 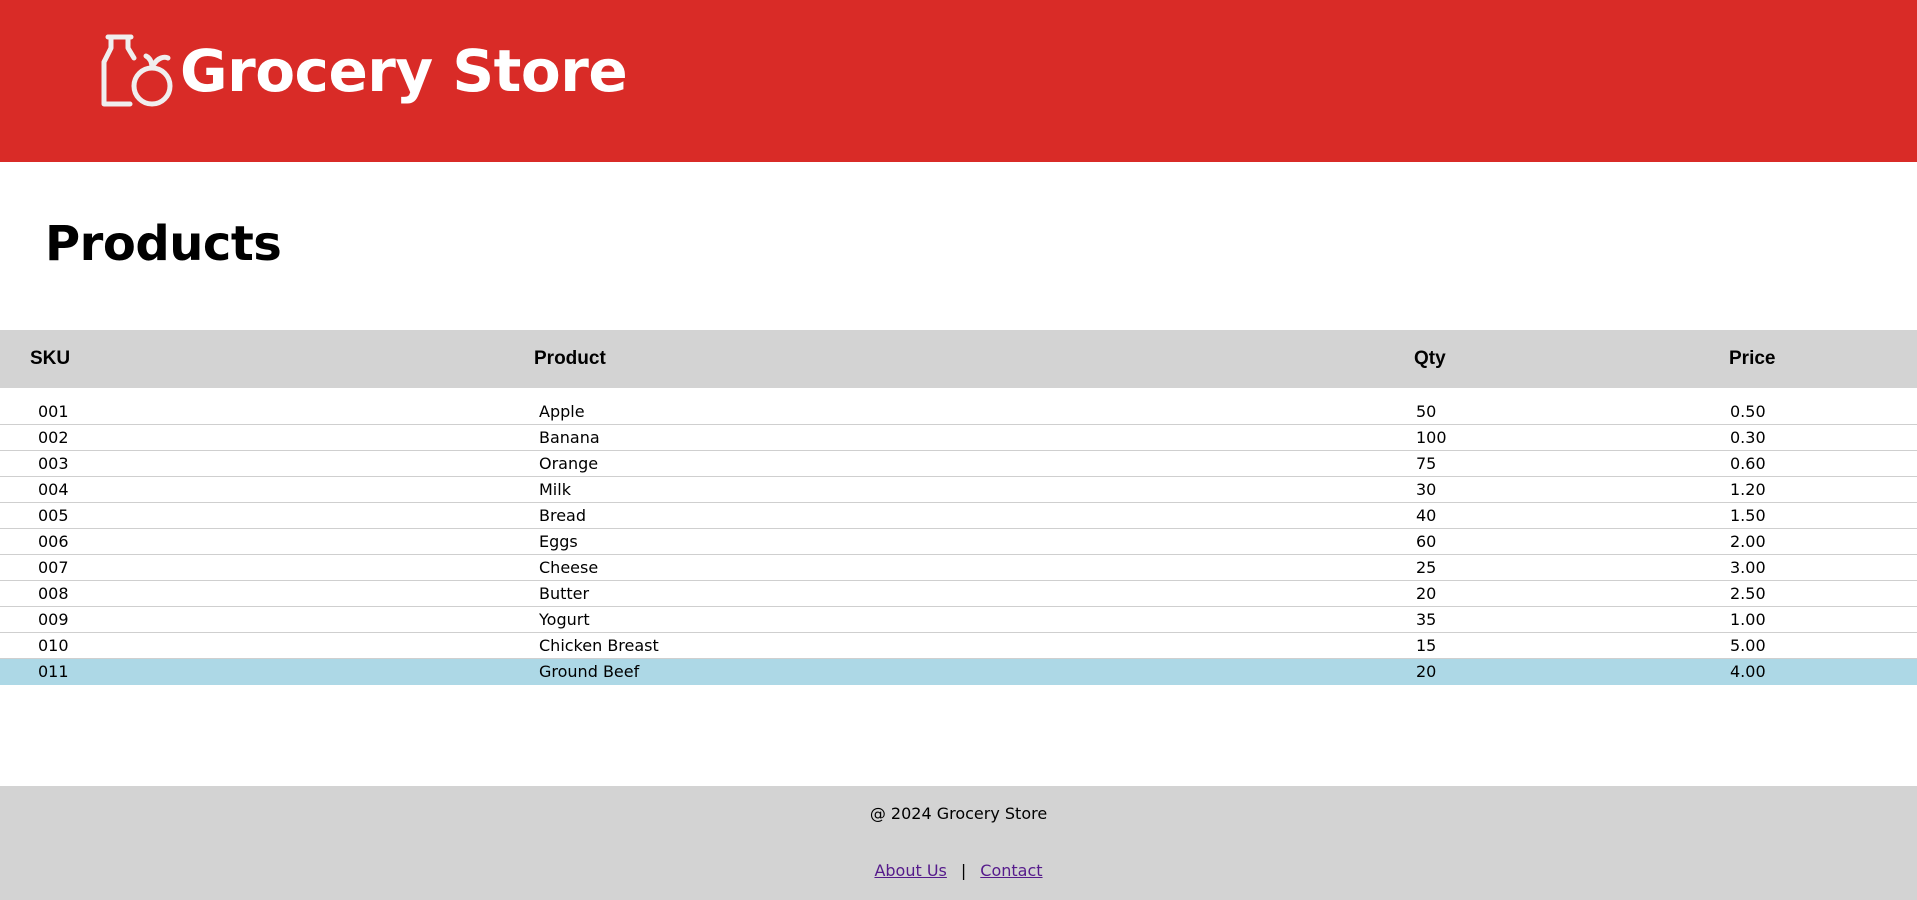 I want to click on qty-cell: 40, so click(x=1426, y=515).